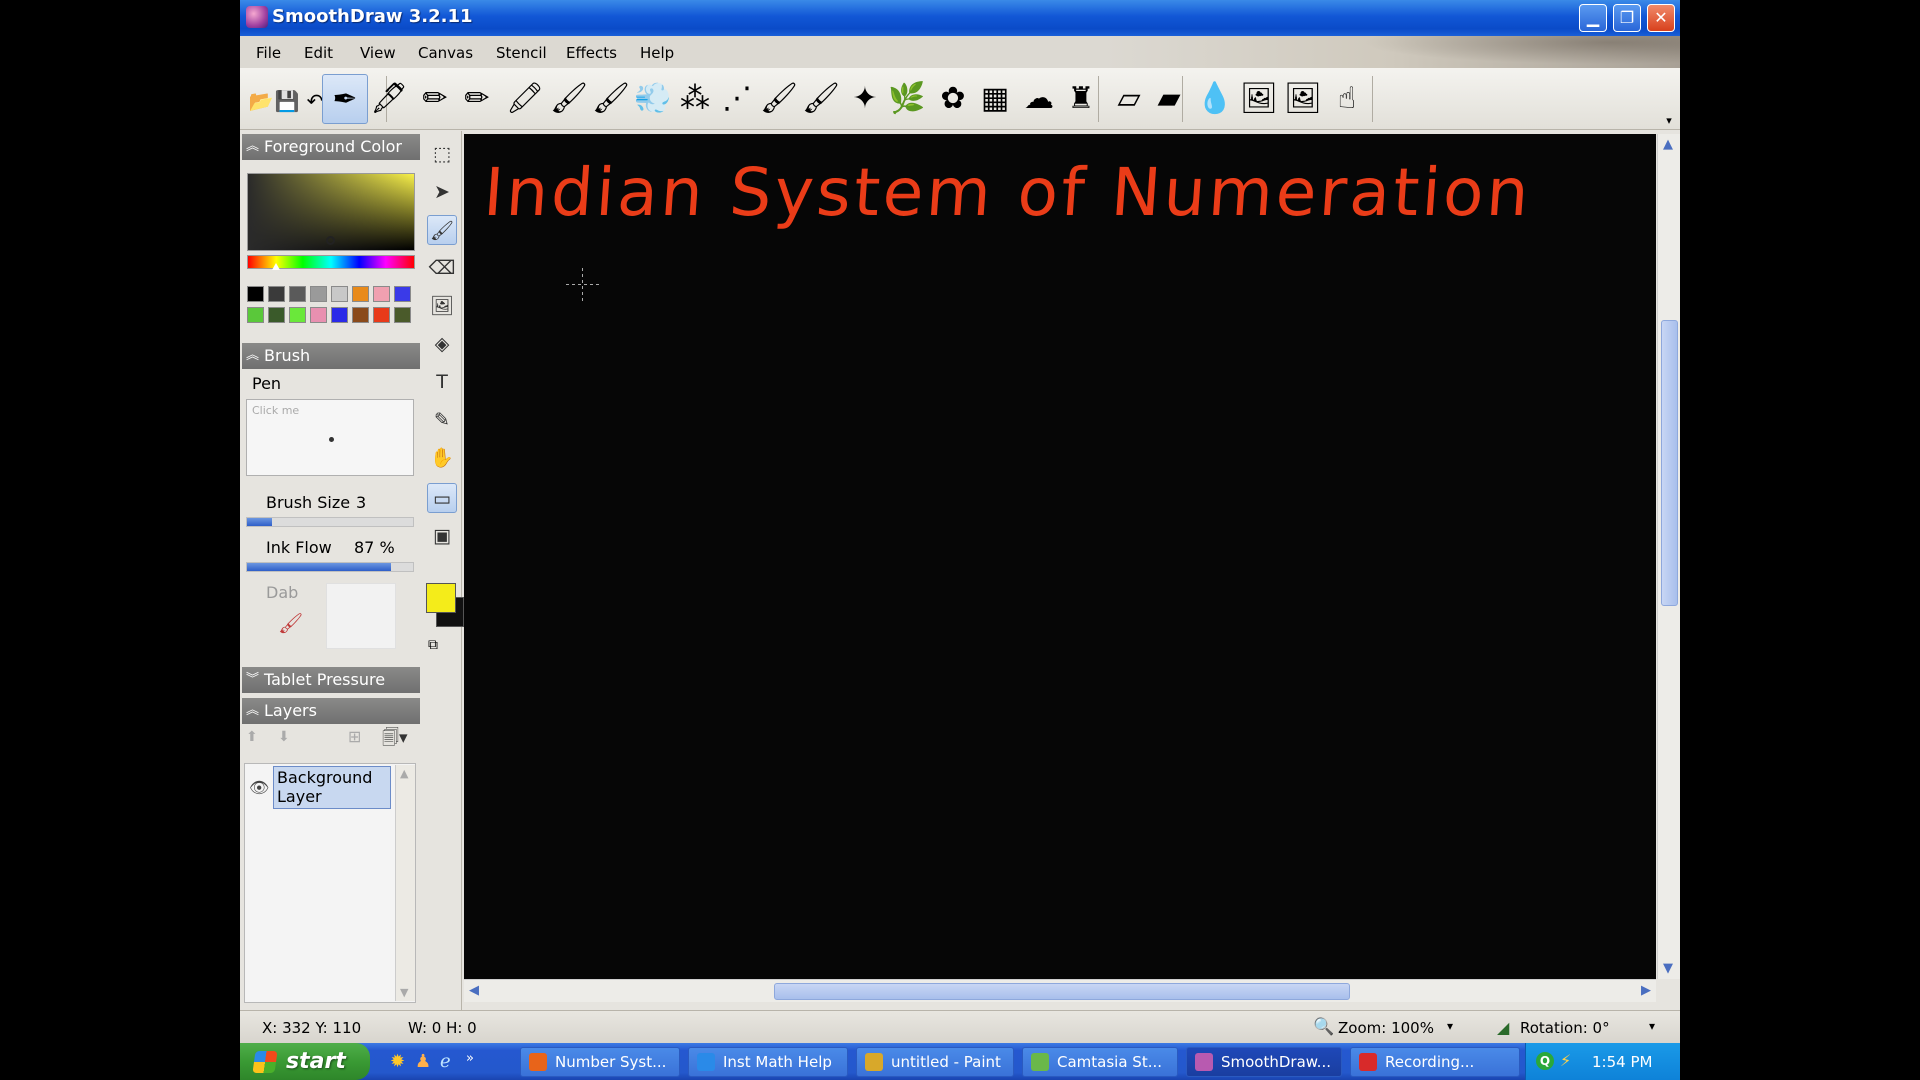 The height and width of the screenshot is (1080, 1920). I want to click on brush-tool-icon: 🖌, so click(442, 230).